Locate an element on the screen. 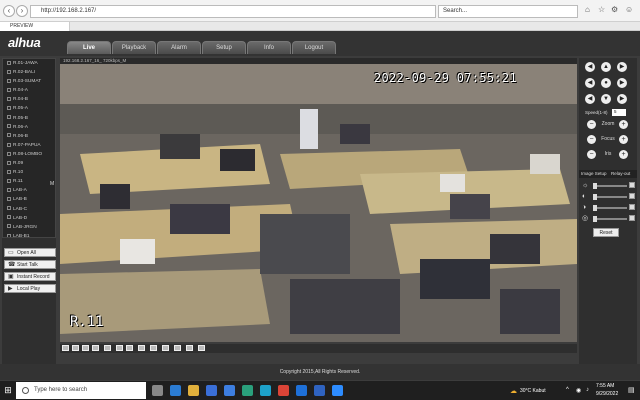 This screenshot has height=400, width=640. channel-item: R.04-A is located at coordinates (29, 90).